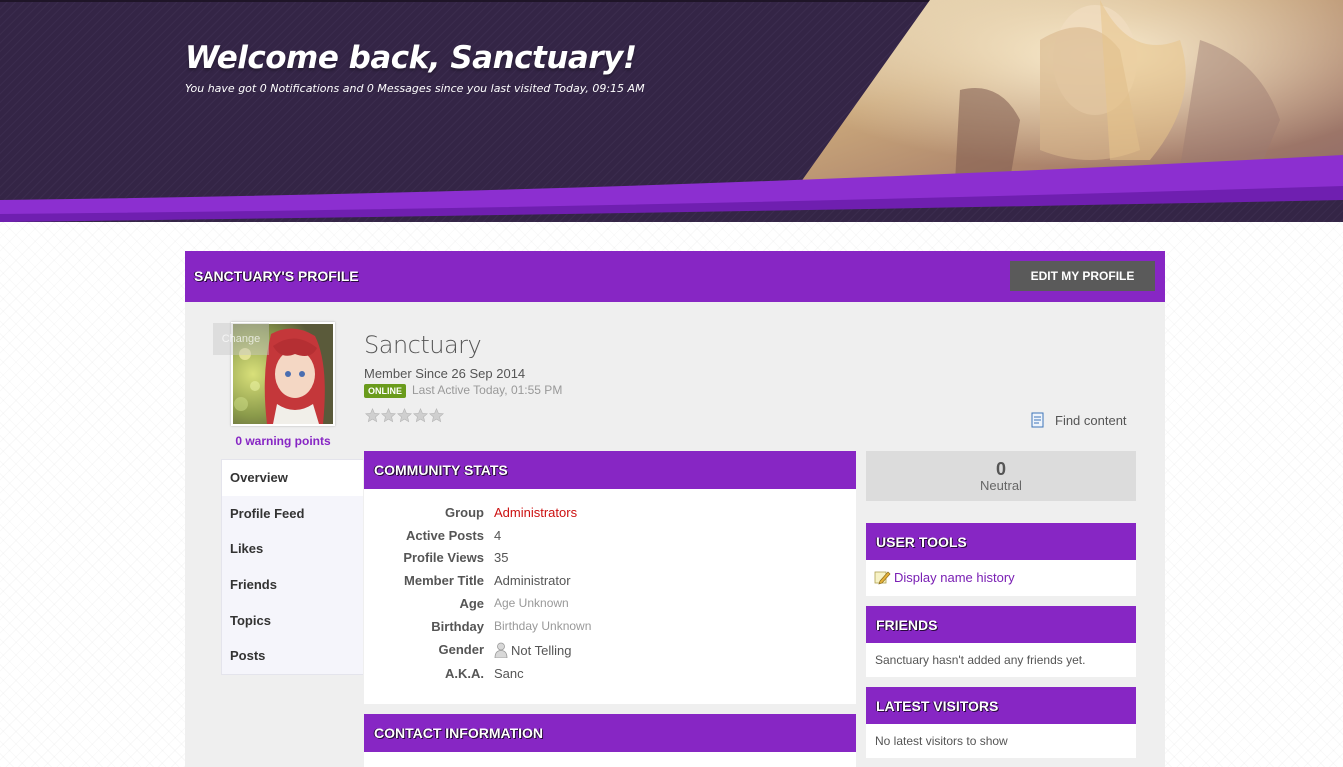  I want to click on stat-label: Active Posts, so click(444, 535).